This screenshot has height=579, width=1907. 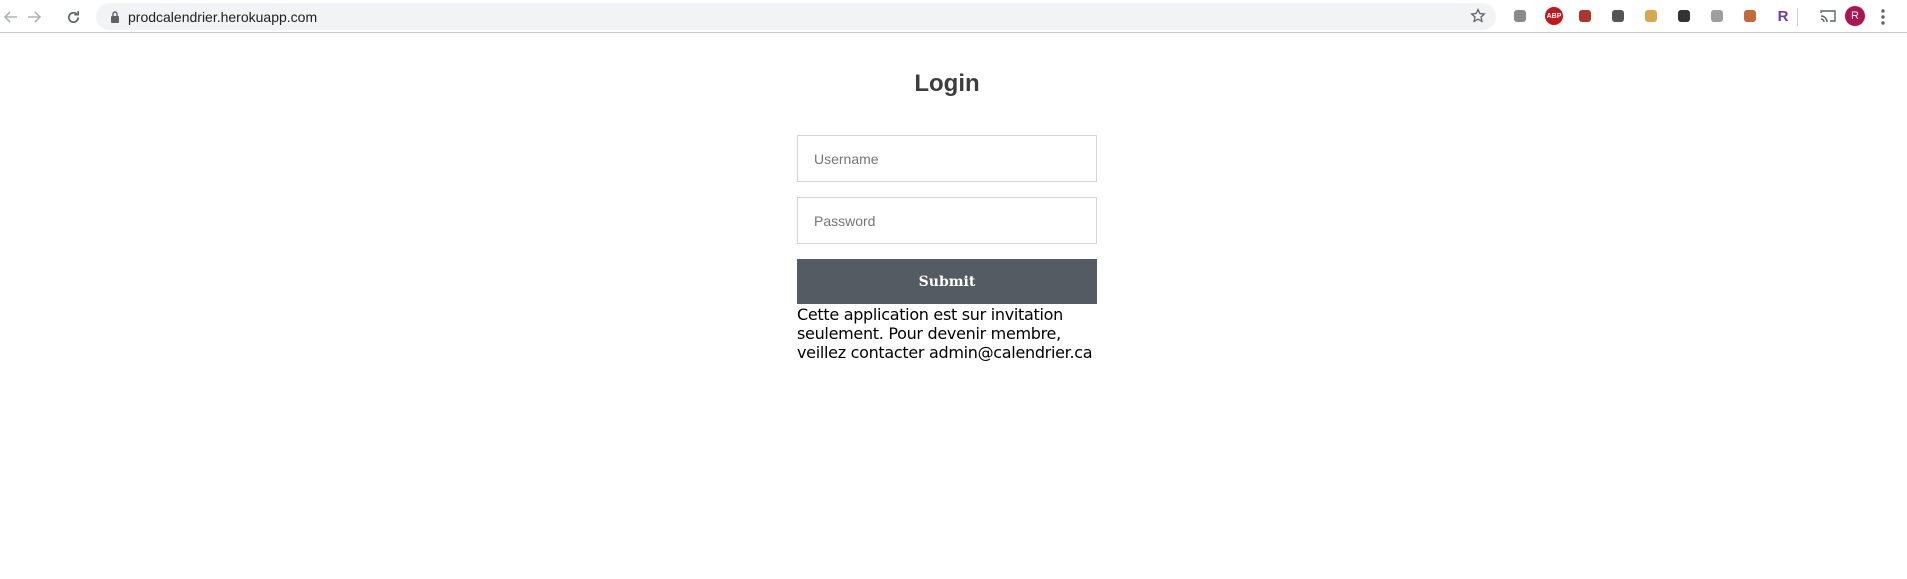 I want to click on browser-menu-icon, so click(x=1883, y=17).